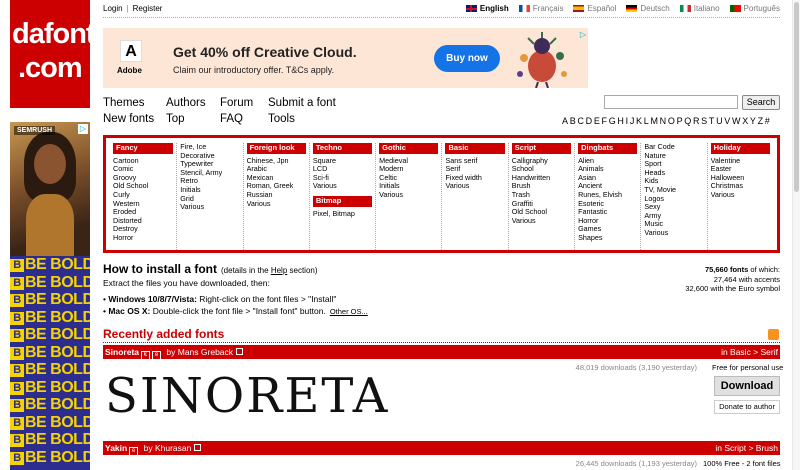 The image size is (800, 470). Describe the element at coordinates (143, 148) in the screenshot. I see `category-heading: Fancy` at that location.